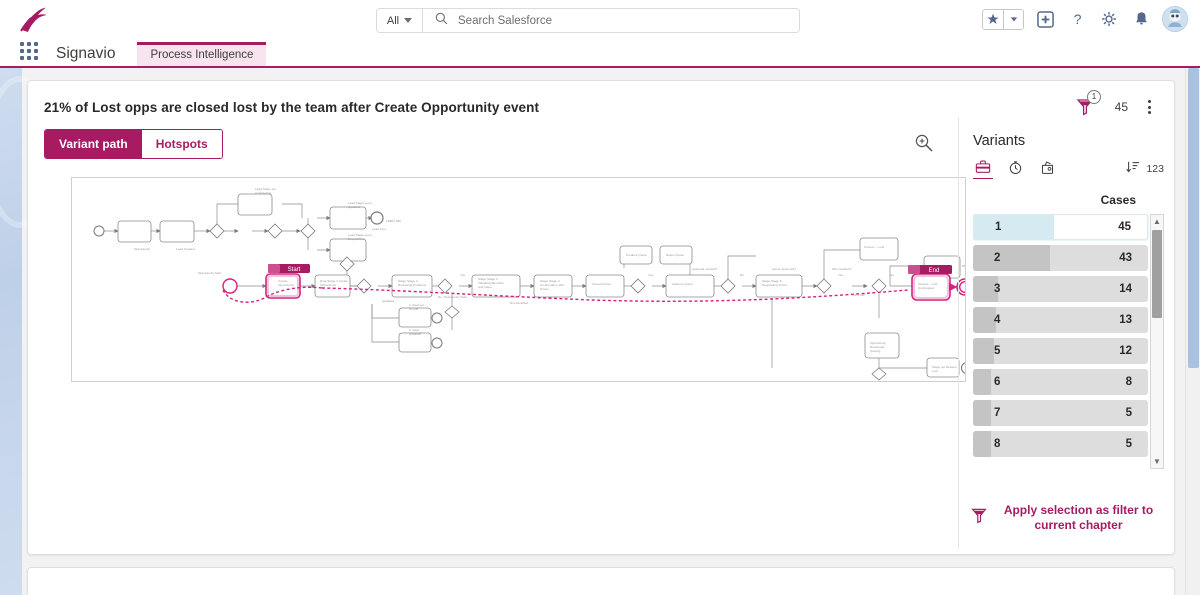 The width and height of the screenshot is (1200, 595). I want to click on svg-text: Closed Quote, so click(601, 284).